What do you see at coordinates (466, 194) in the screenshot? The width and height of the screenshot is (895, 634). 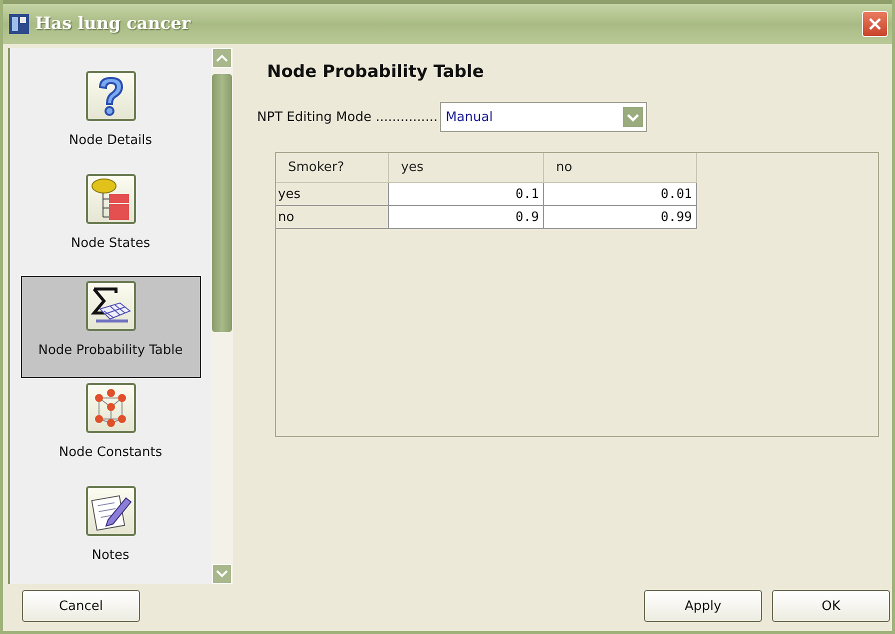 I see `probability-cell: 0.1` at bounding box center [466, 194].